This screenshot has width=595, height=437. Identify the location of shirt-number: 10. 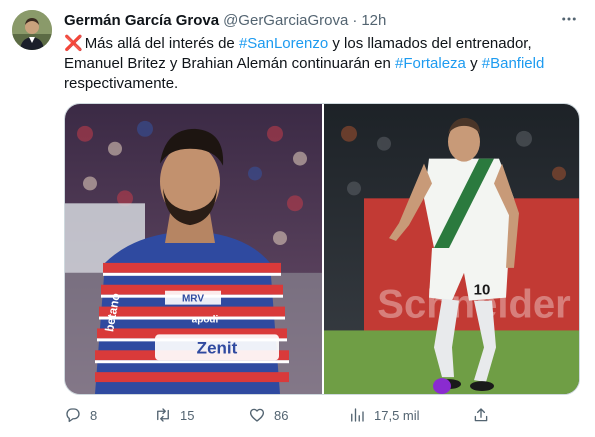
(482, 290).